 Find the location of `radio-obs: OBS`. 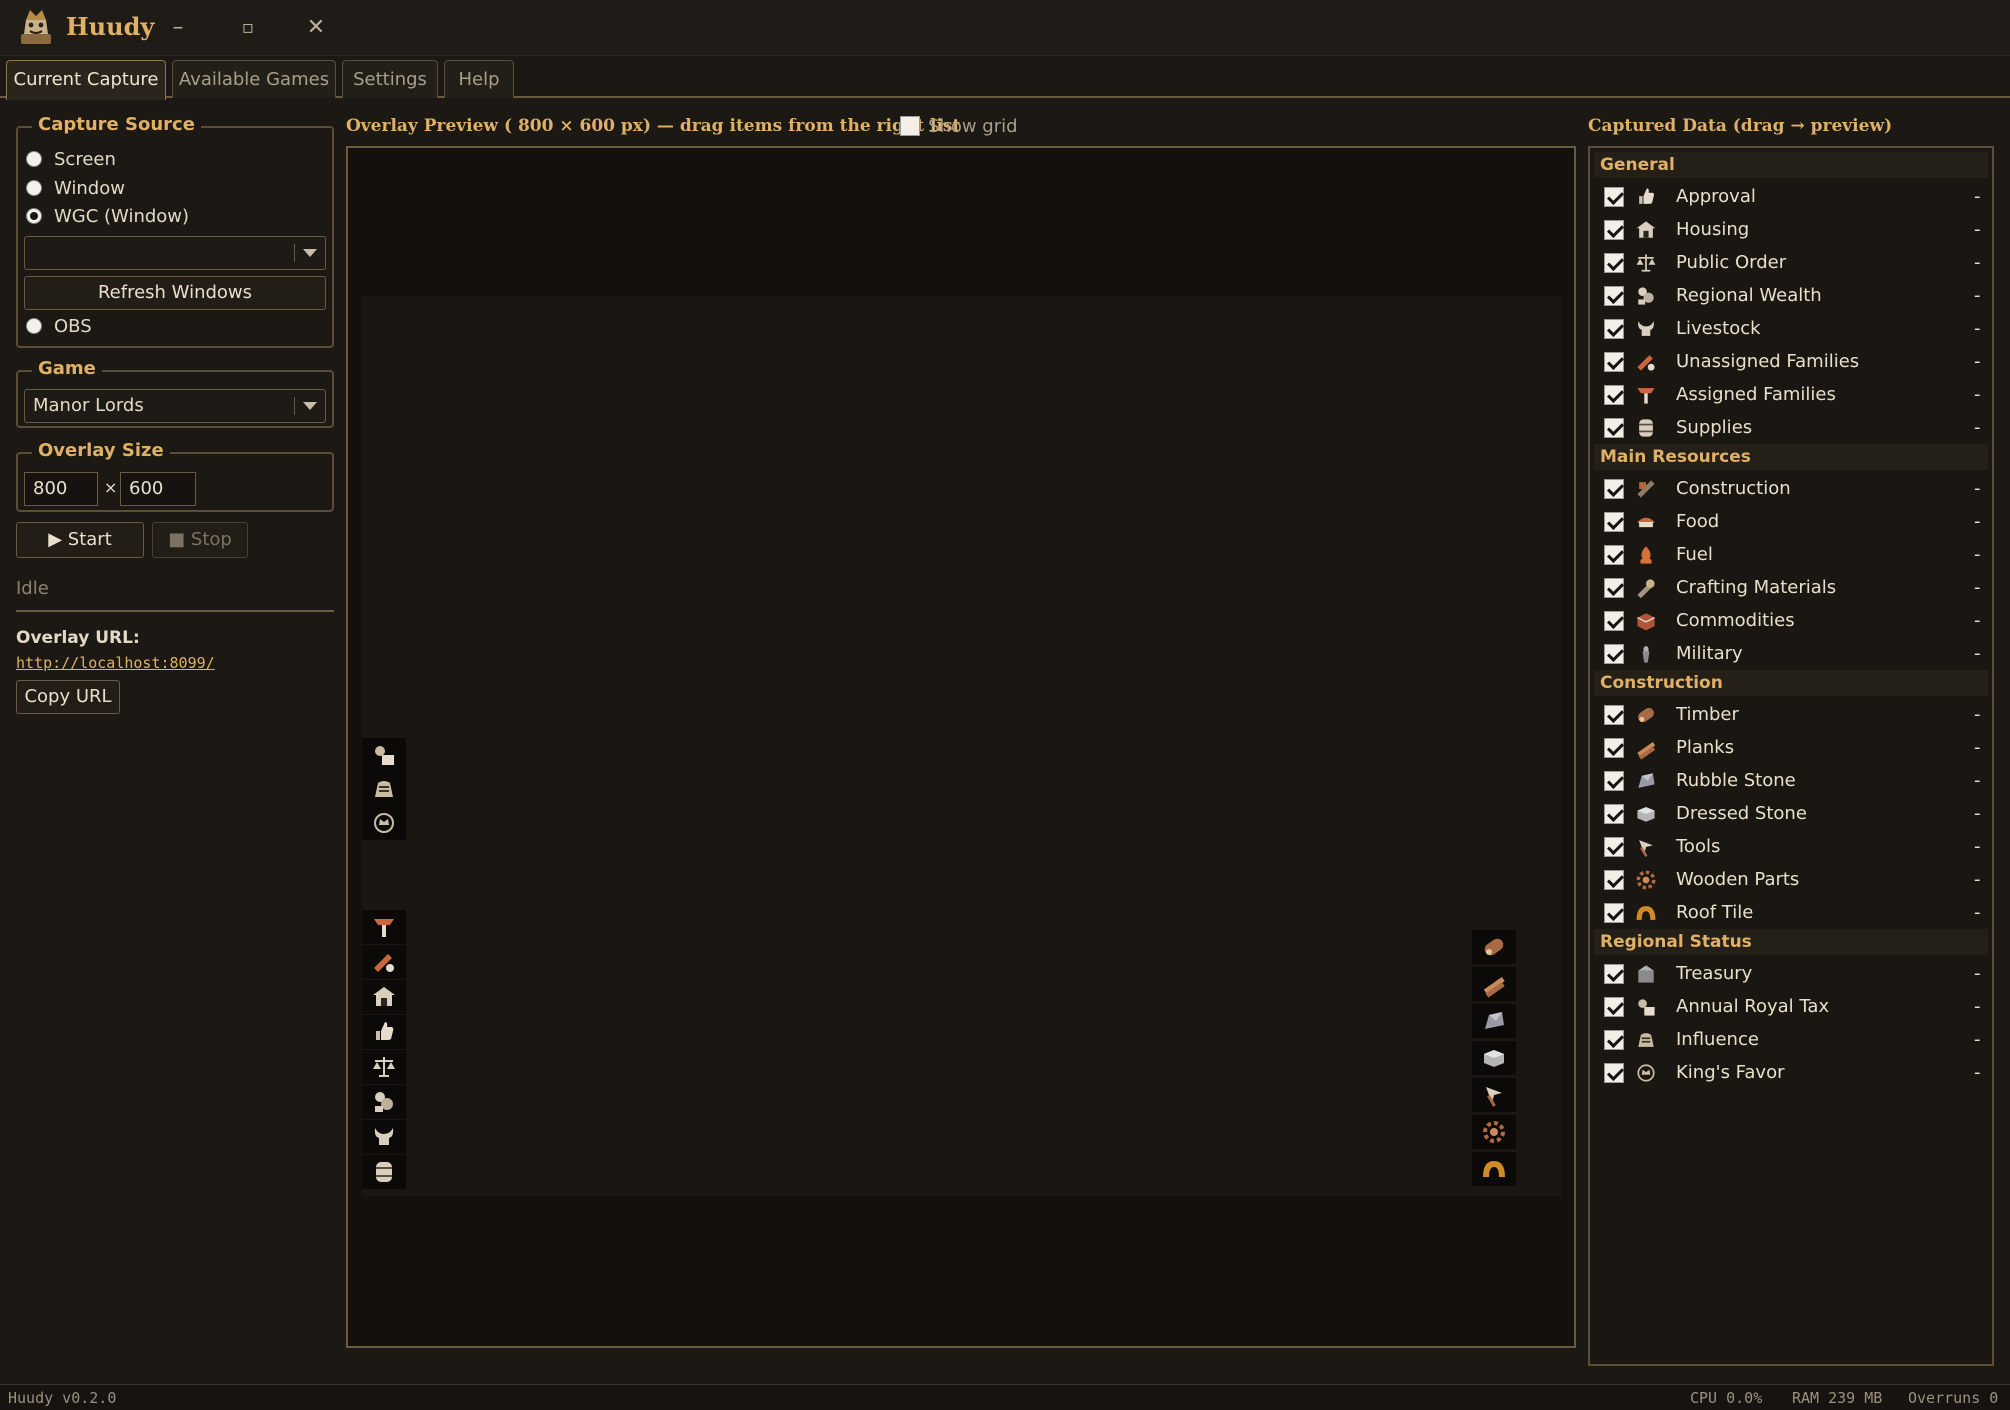

radio-obs: OBS is located at coordinates (59, 326).